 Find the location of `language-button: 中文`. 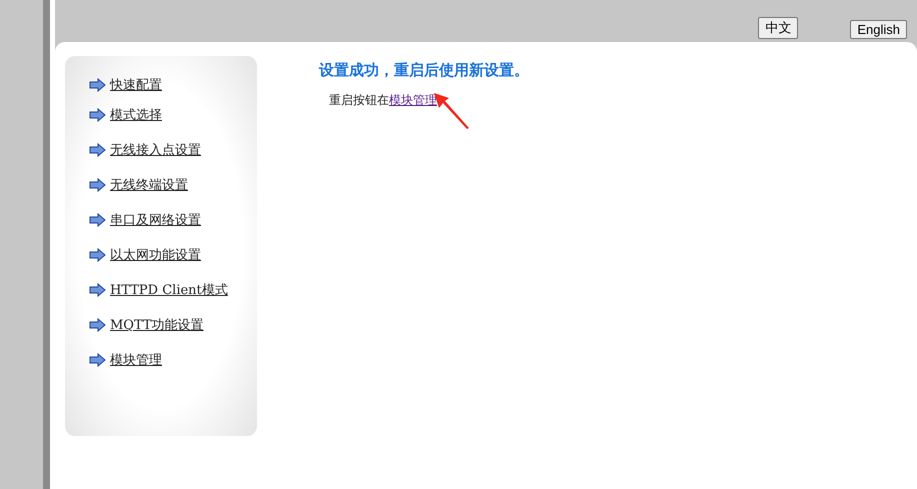

language-button: 中文 is located at coordinates (778, 28).